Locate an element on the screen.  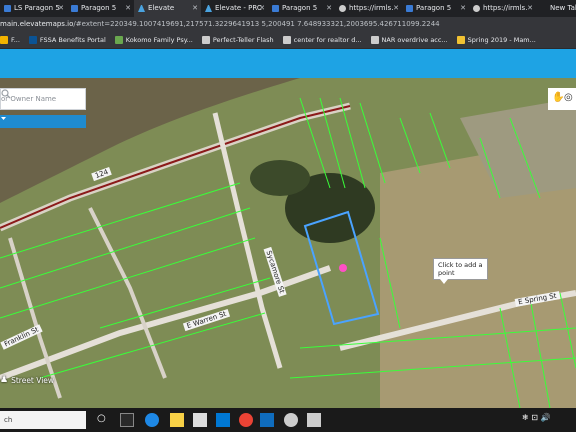
app-icon is located at coordinates (291, 420).